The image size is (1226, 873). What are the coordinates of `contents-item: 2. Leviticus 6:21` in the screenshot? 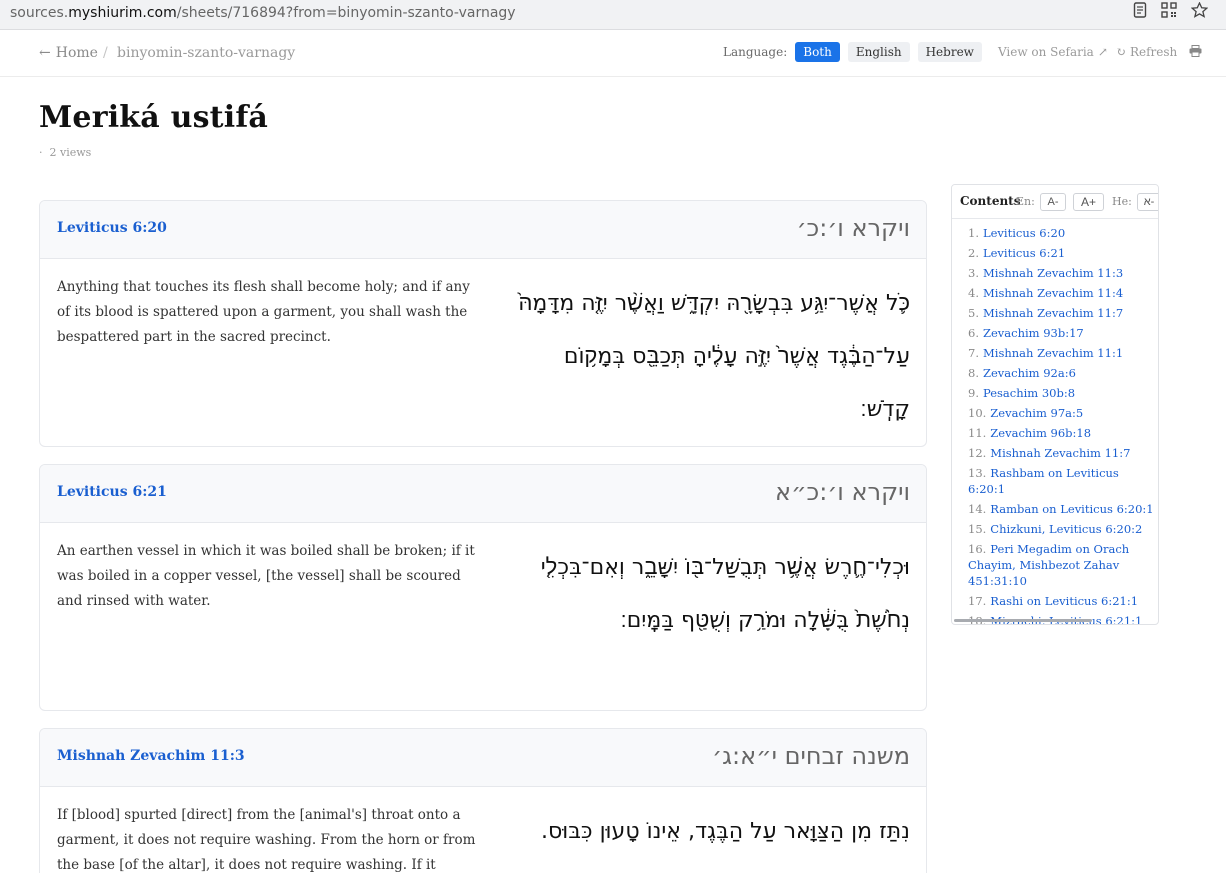 It's located at (1062, 253).